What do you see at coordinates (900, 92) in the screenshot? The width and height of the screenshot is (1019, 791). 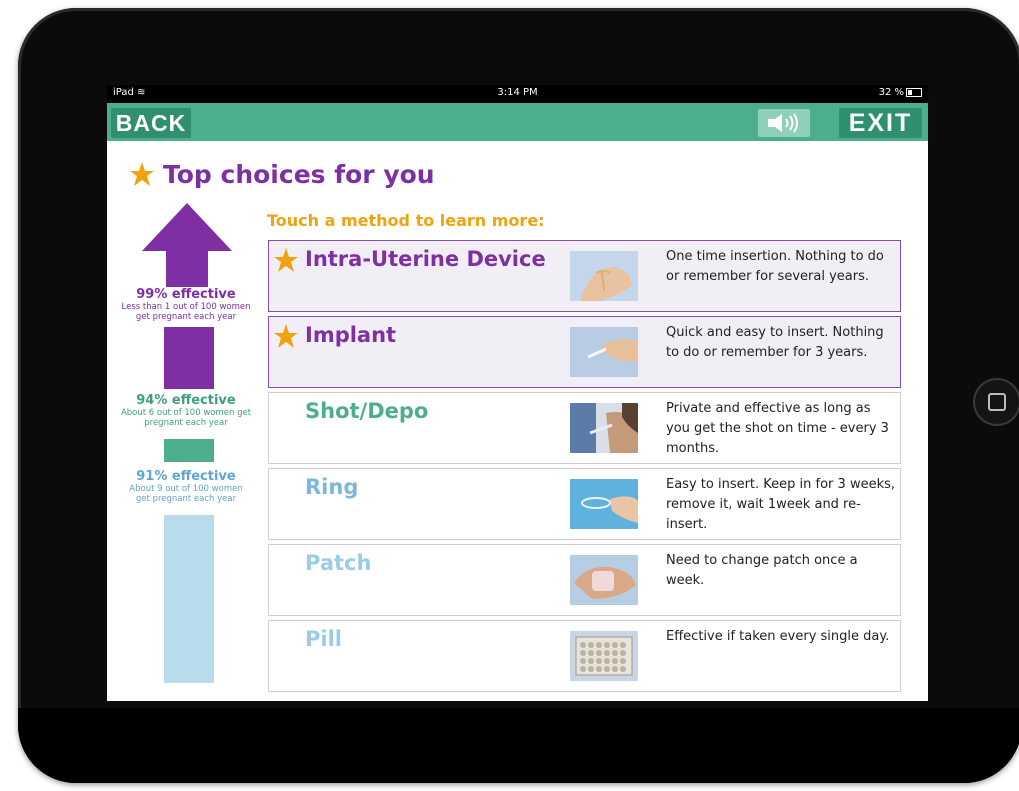 I see `battery-indicator: 32 %` at bounding box center [900, 92].